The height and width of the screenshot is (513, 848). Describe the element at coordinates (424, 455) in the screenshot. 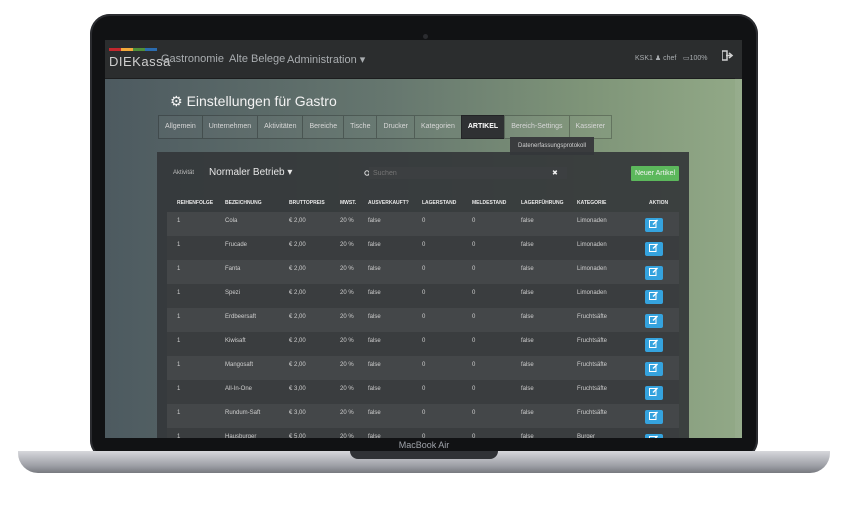

I see `laptop-notch` at that location.